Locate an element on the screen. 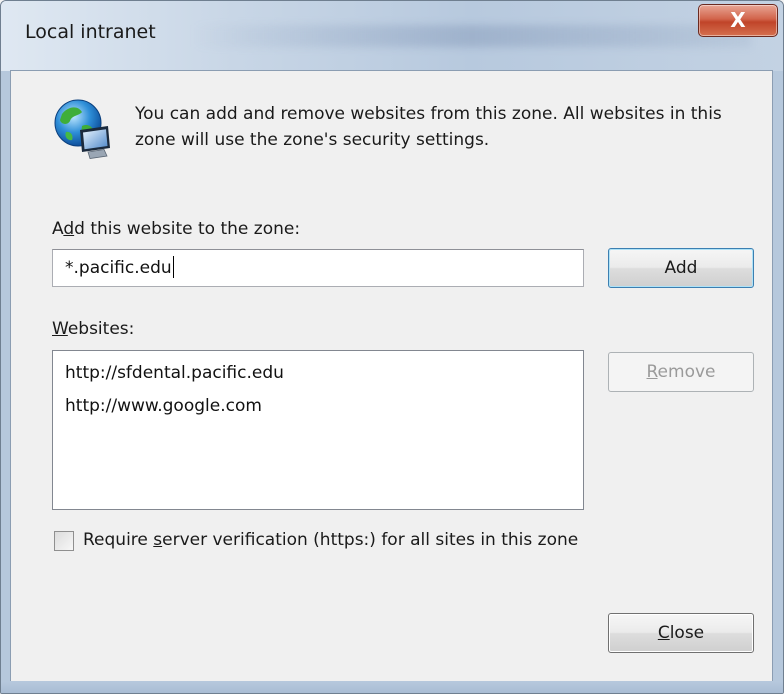 This screenshot has width=784, height=694. websites-label: Websites: is located at coordinates (93, 329).